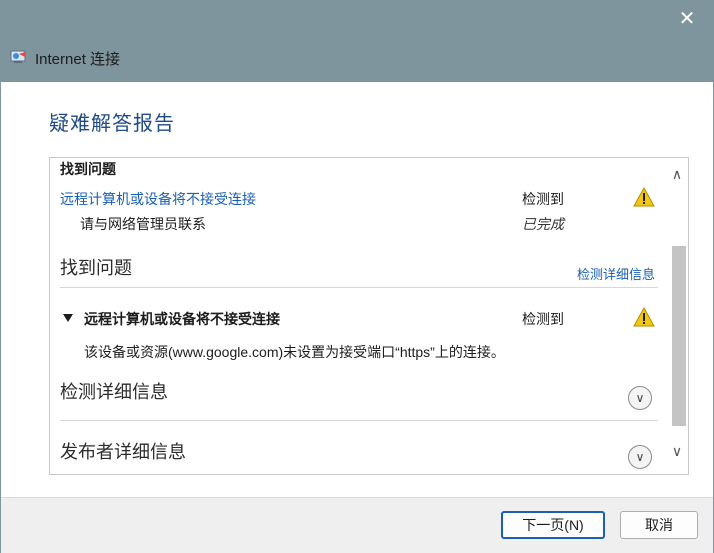  What do you see at coordinates (679, 336) in the screenshot?
I see `scroll-thumb` at bounding box center [679, 336].